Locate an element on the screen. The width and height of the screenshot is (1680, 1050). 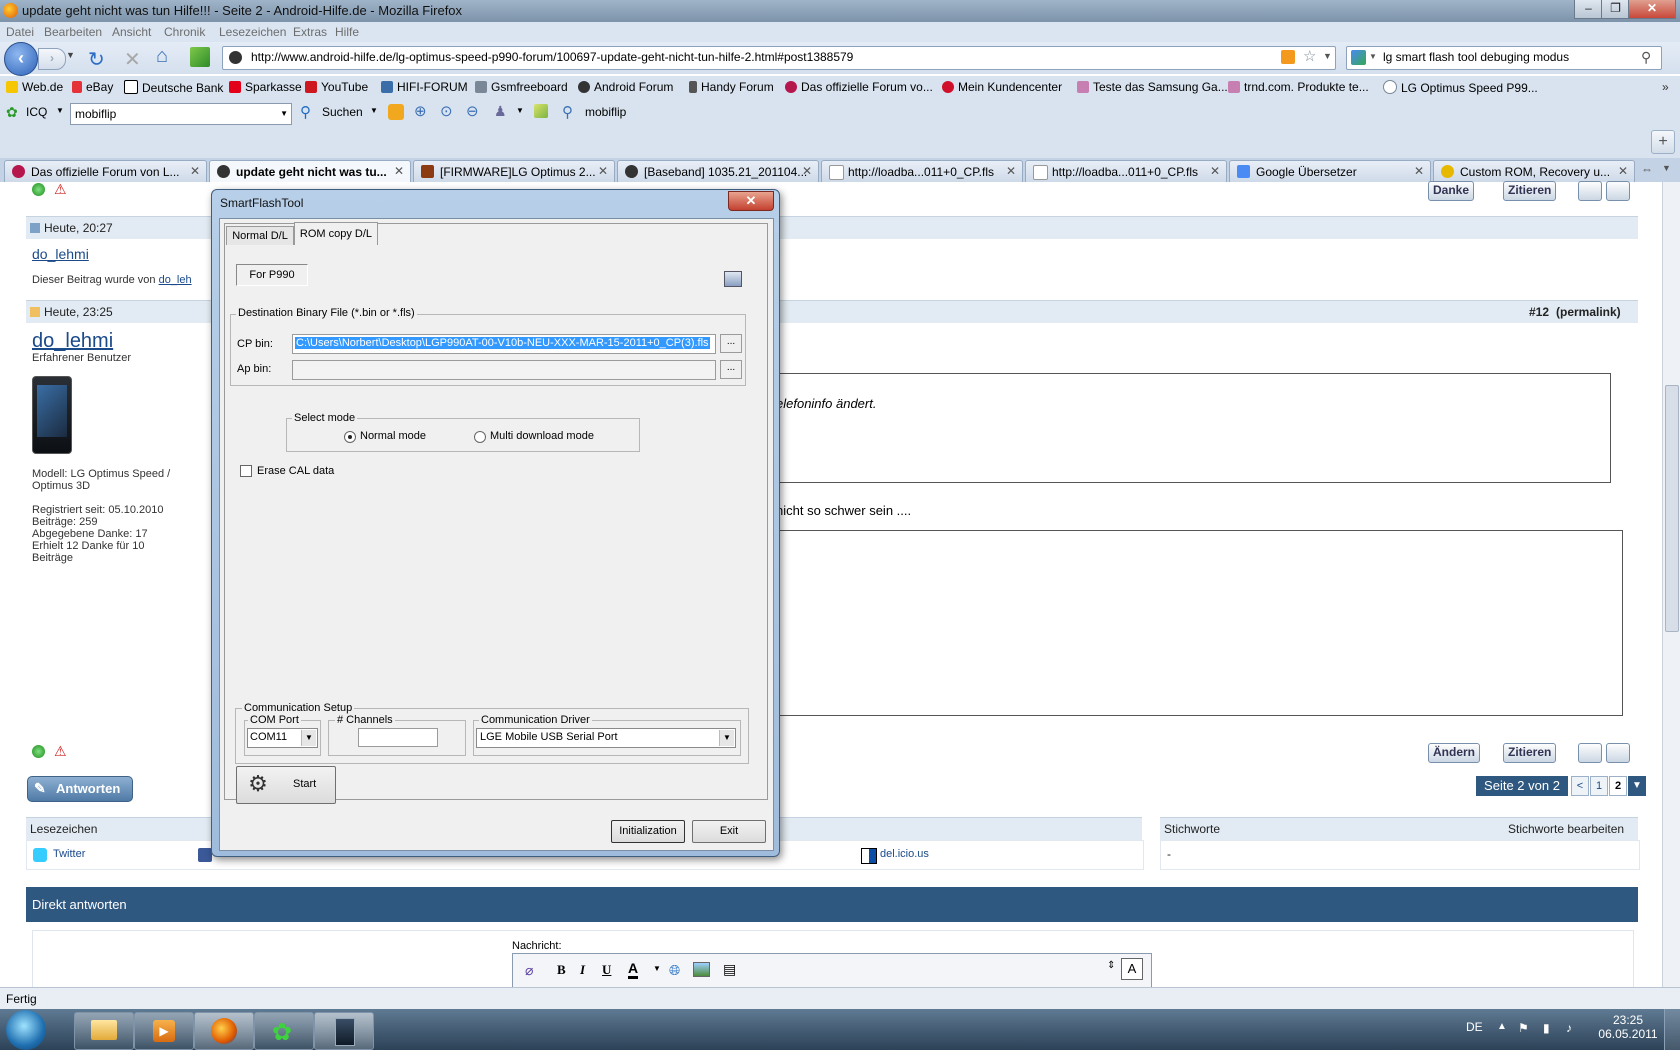
history-dropdown-icon: ▼ is located at coordinates (71, 58).